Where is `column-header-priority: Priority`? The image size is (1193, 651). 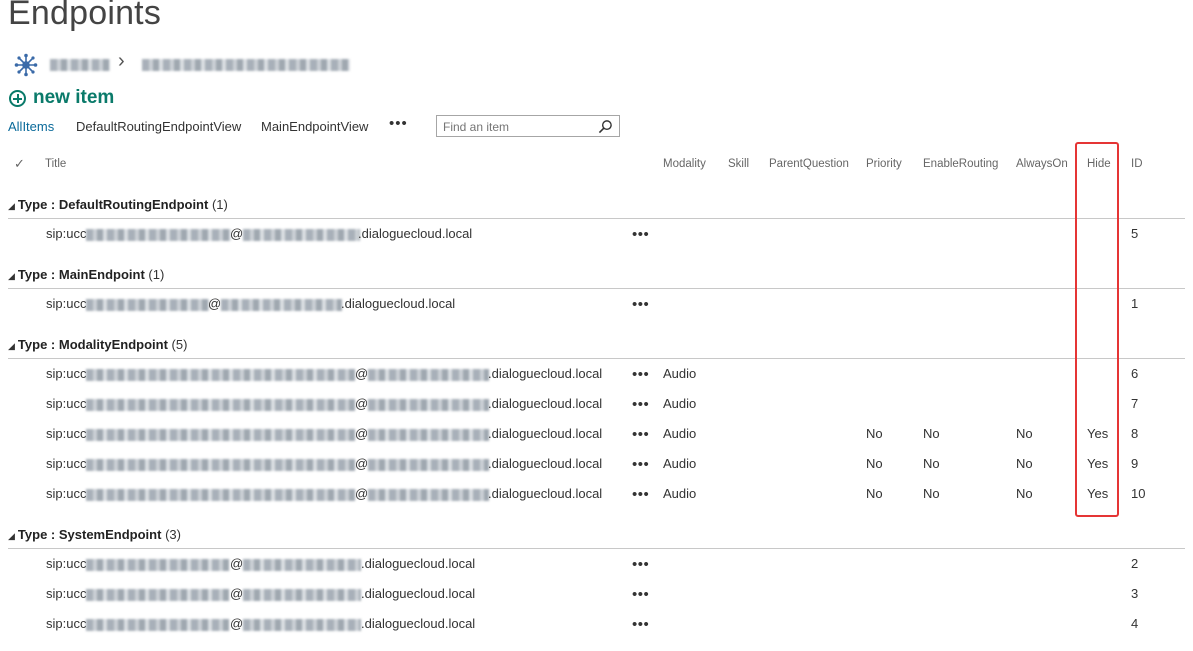 column-header-priority: Priority is located at coordinates (884, 164).